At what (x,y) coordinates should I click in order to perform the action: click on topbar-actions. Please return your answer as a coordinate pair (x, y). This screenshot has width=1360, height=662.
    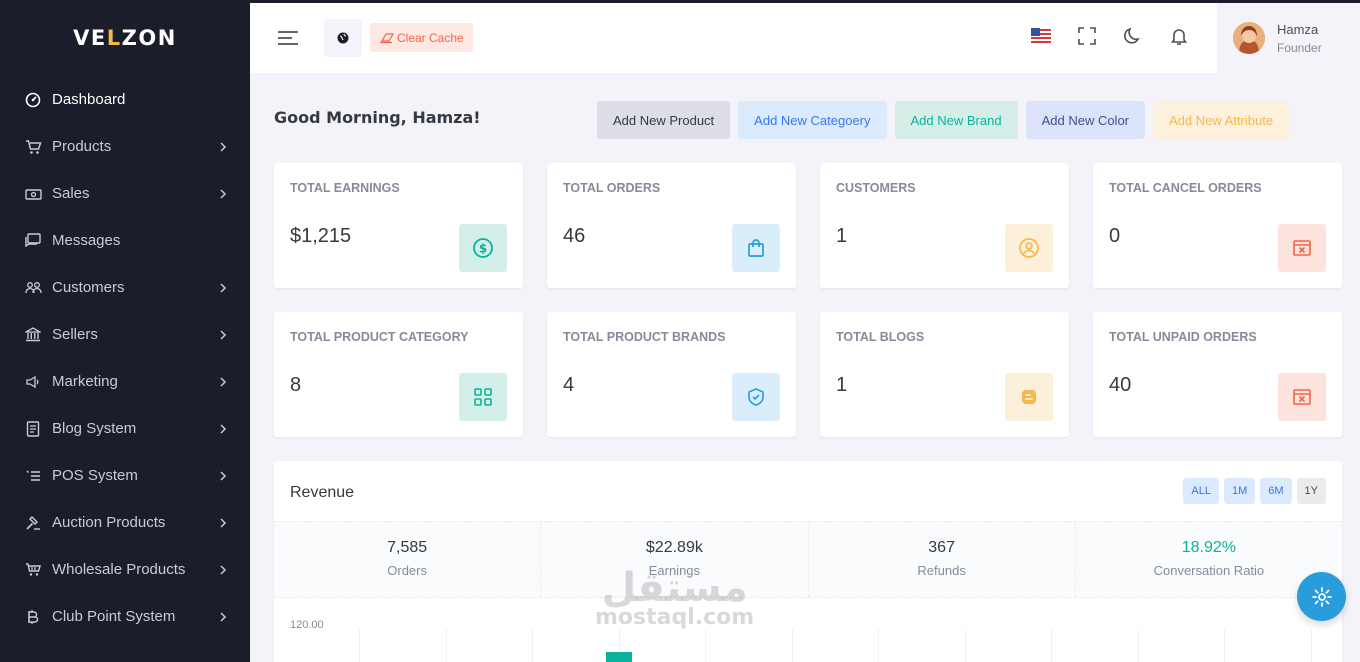
    Looking at the image, I should click on (1110, 36).